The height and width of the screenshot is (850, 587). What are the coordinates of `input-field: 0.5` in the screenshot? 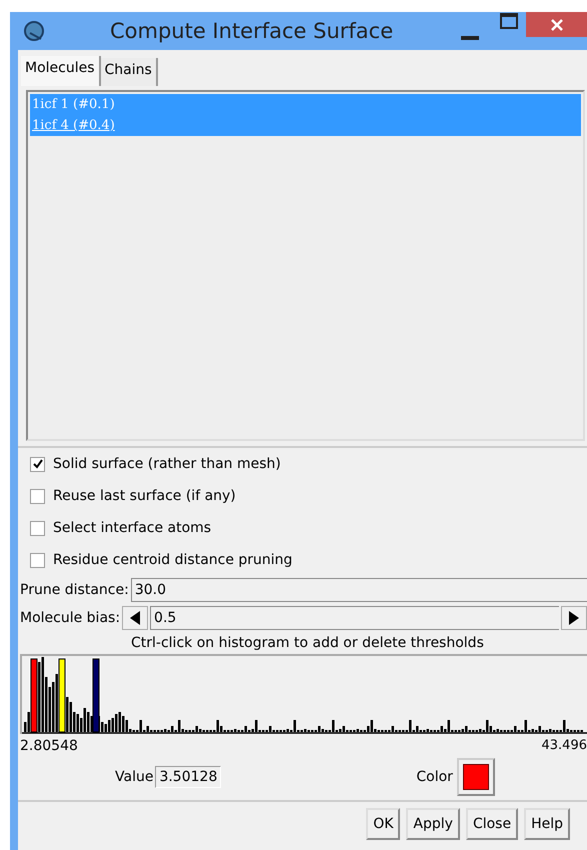 It's located at (354, 618).